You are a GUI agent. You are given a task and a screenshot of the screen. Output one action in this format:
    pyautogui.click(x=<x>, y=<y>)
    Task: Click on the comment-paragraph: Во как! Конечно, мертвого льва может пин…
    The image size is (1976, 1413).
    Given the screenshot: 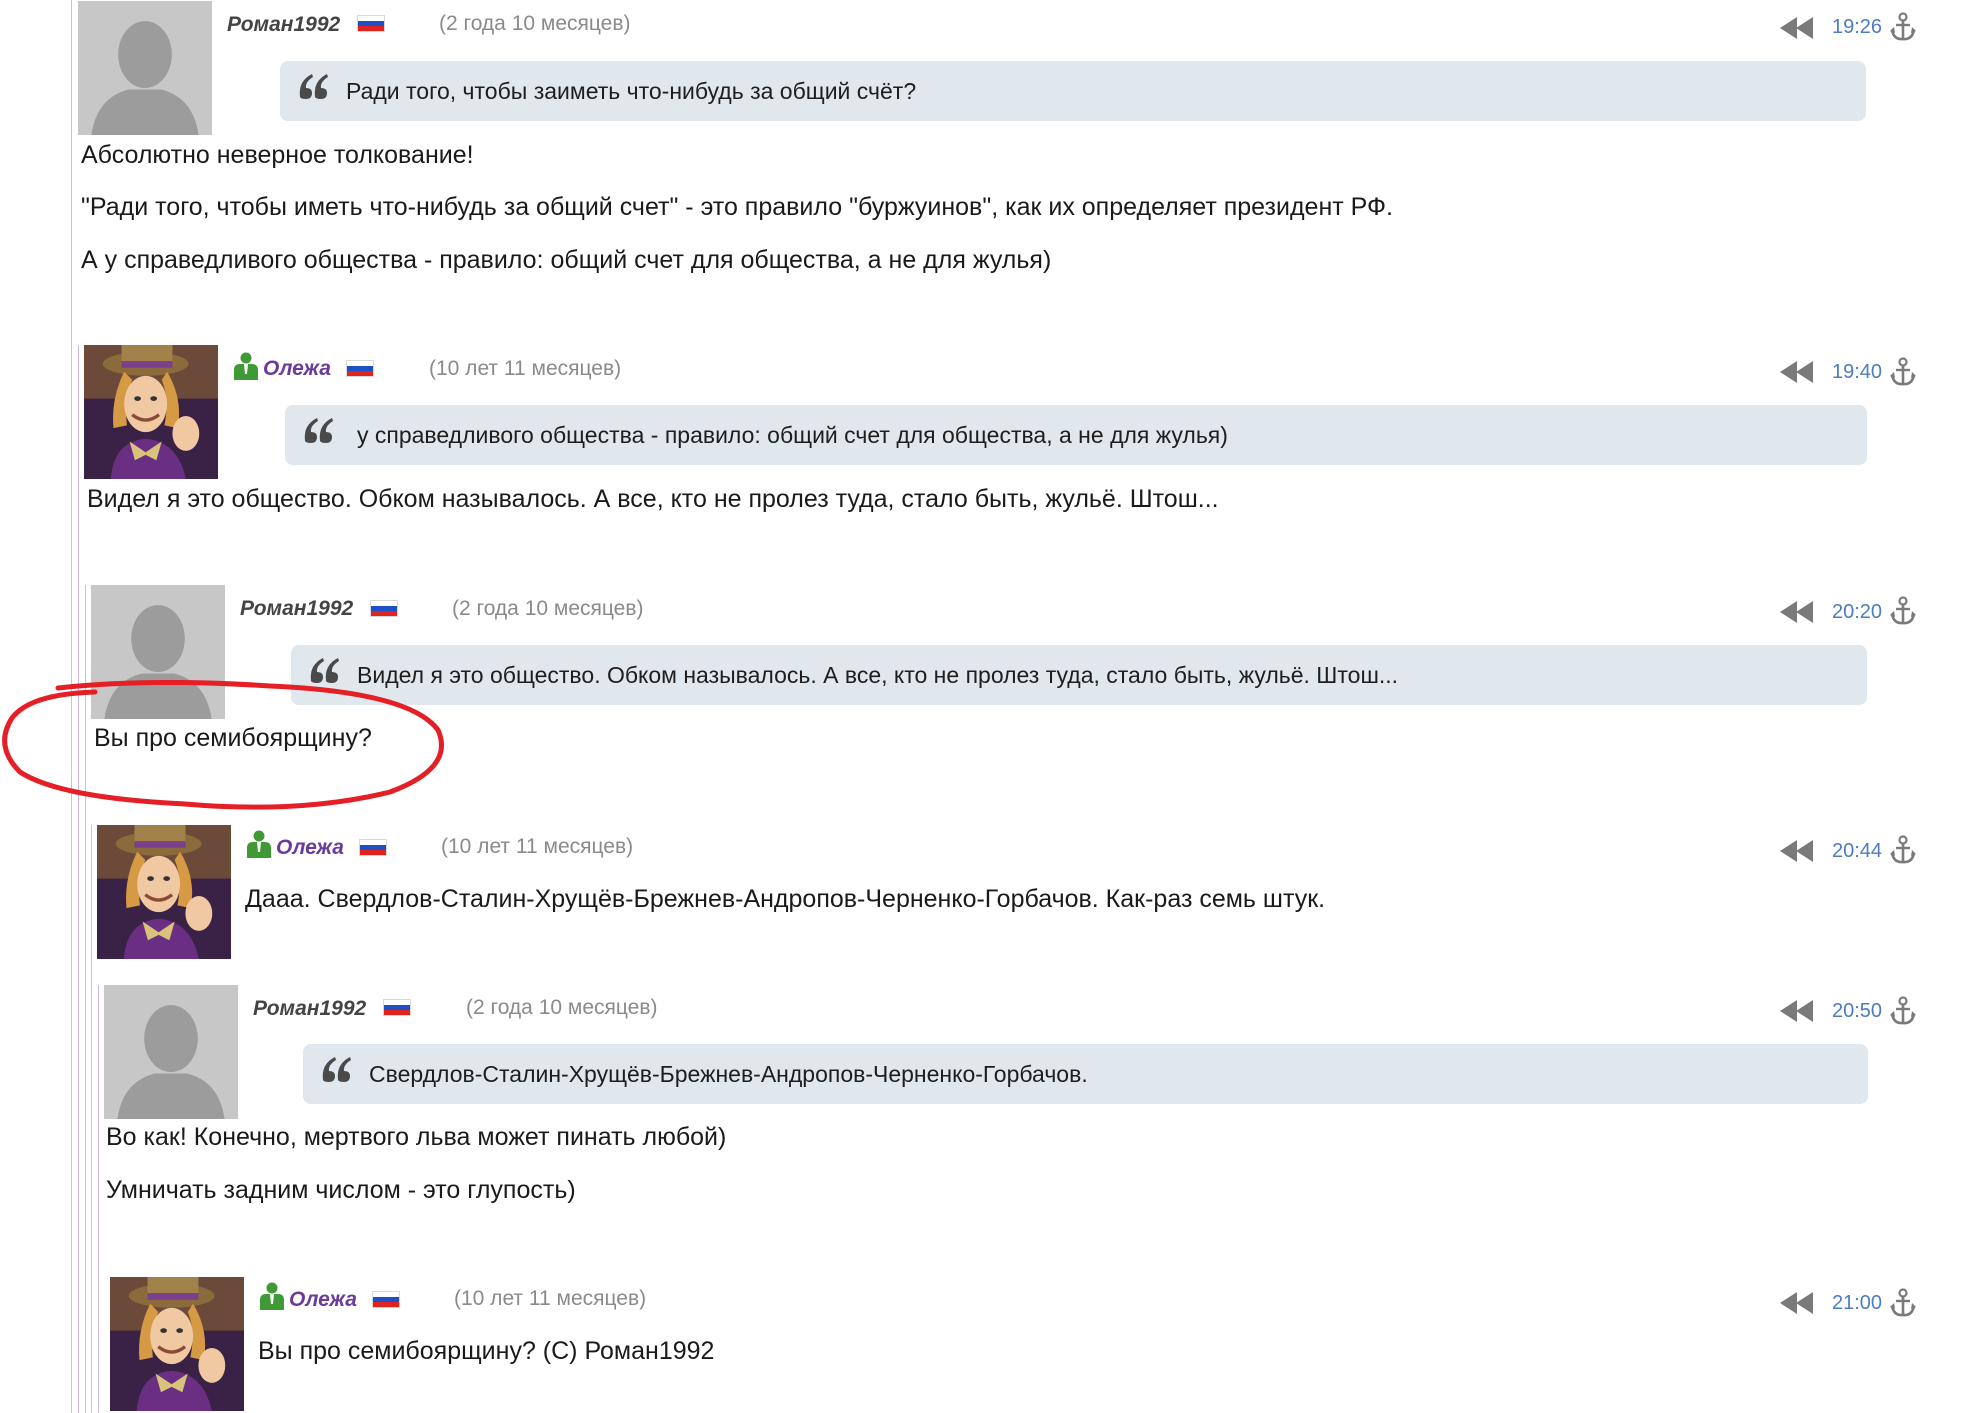 What is the action you would take?
    pyautogui.click(x=416, y=1137)
    